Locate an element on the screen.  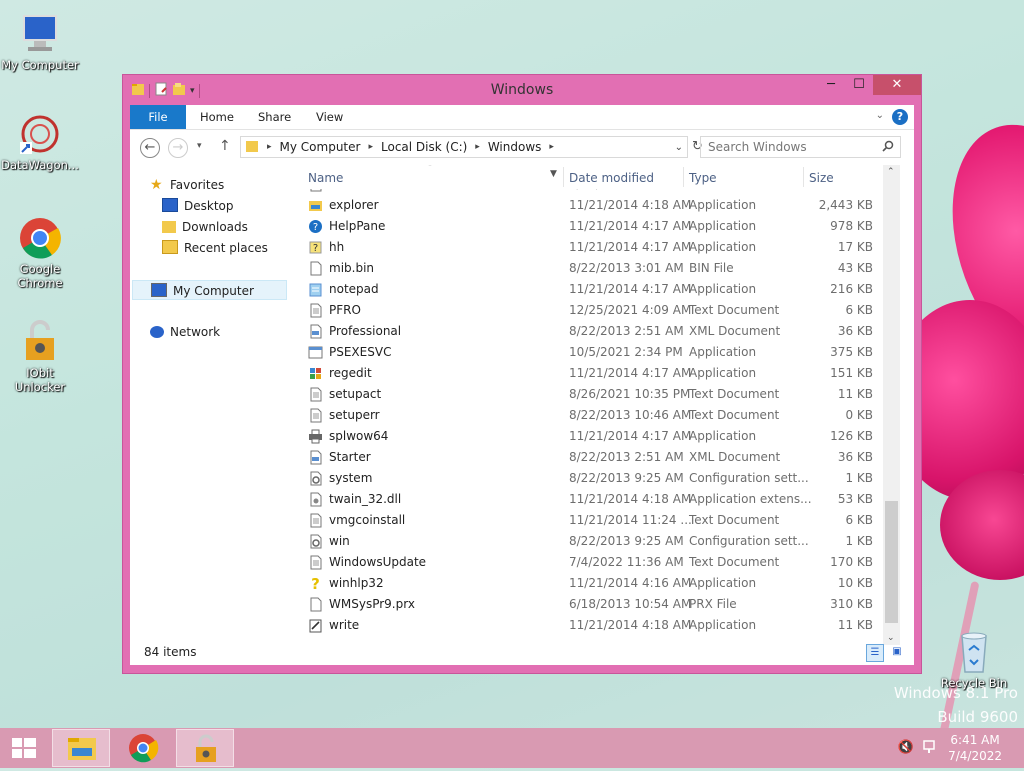
title-bar: ▾ Windows ─ ☐ ✕ is located at coordinates (522, 90).